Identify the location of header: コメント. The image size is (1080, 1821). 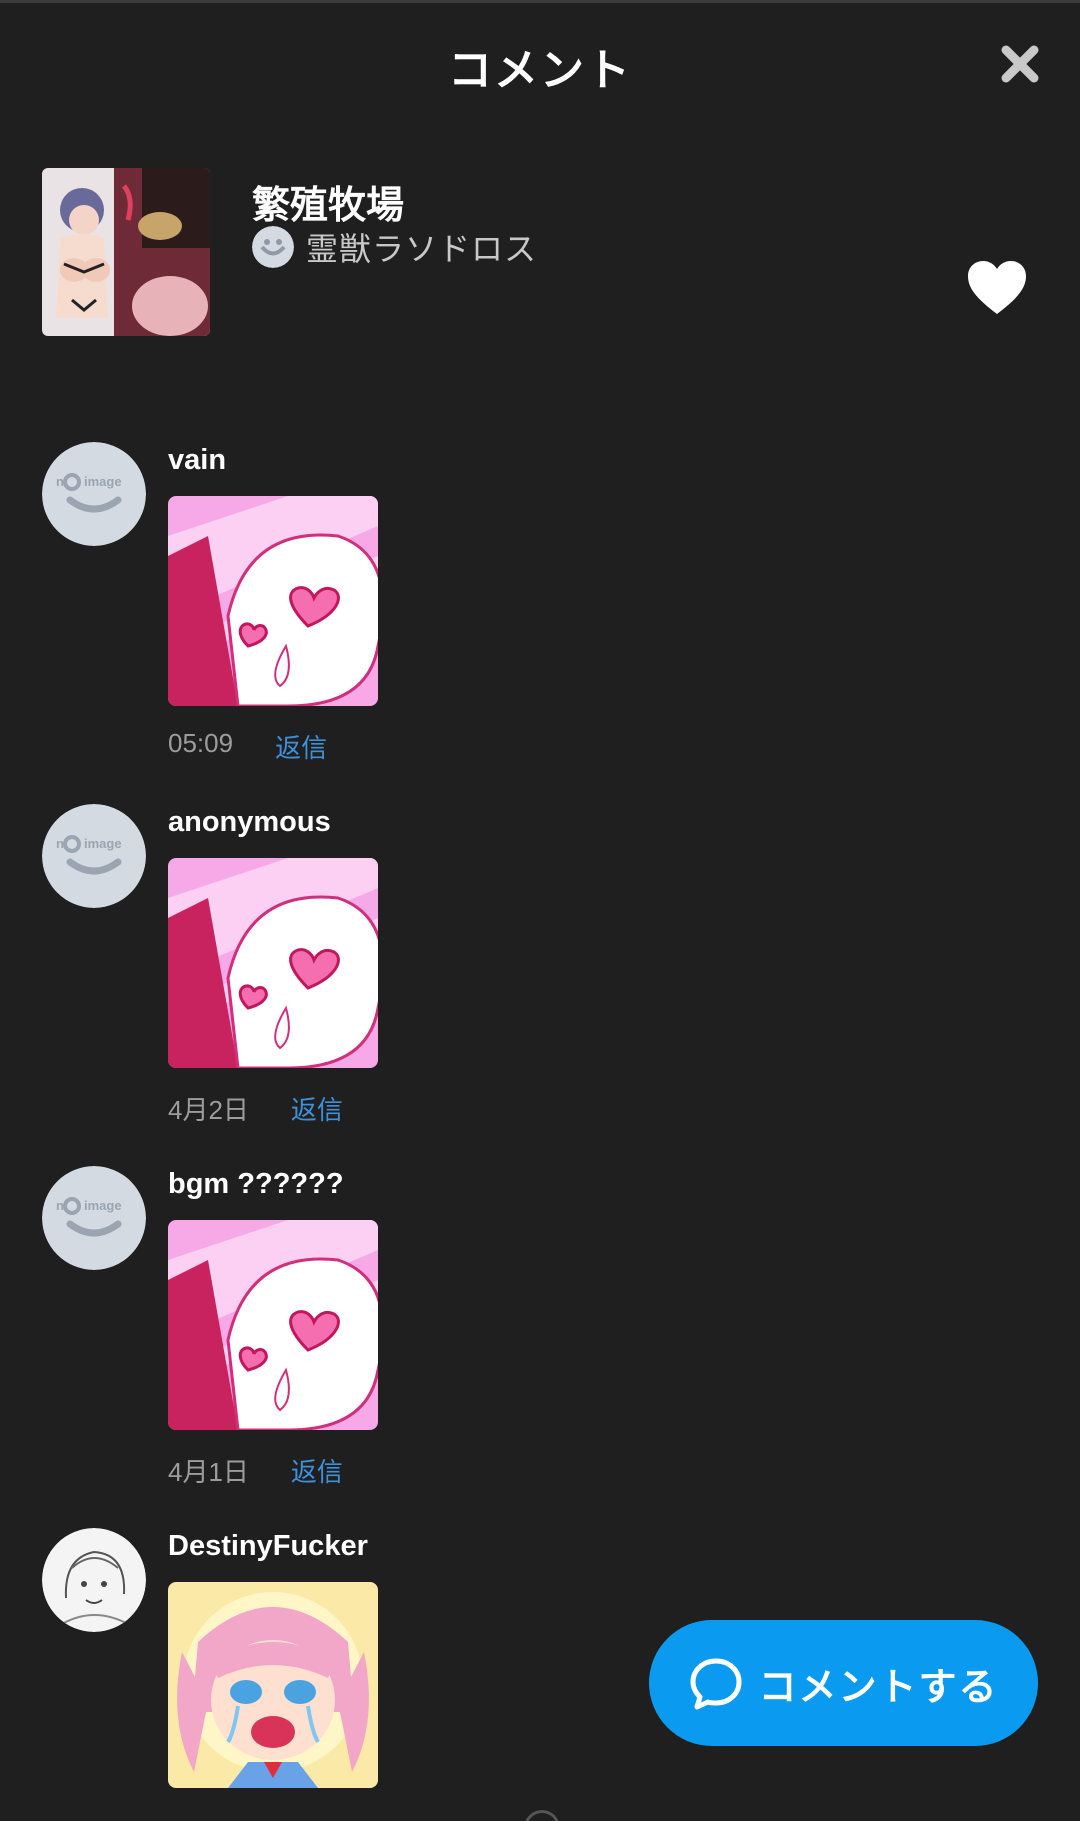
(540, 60).